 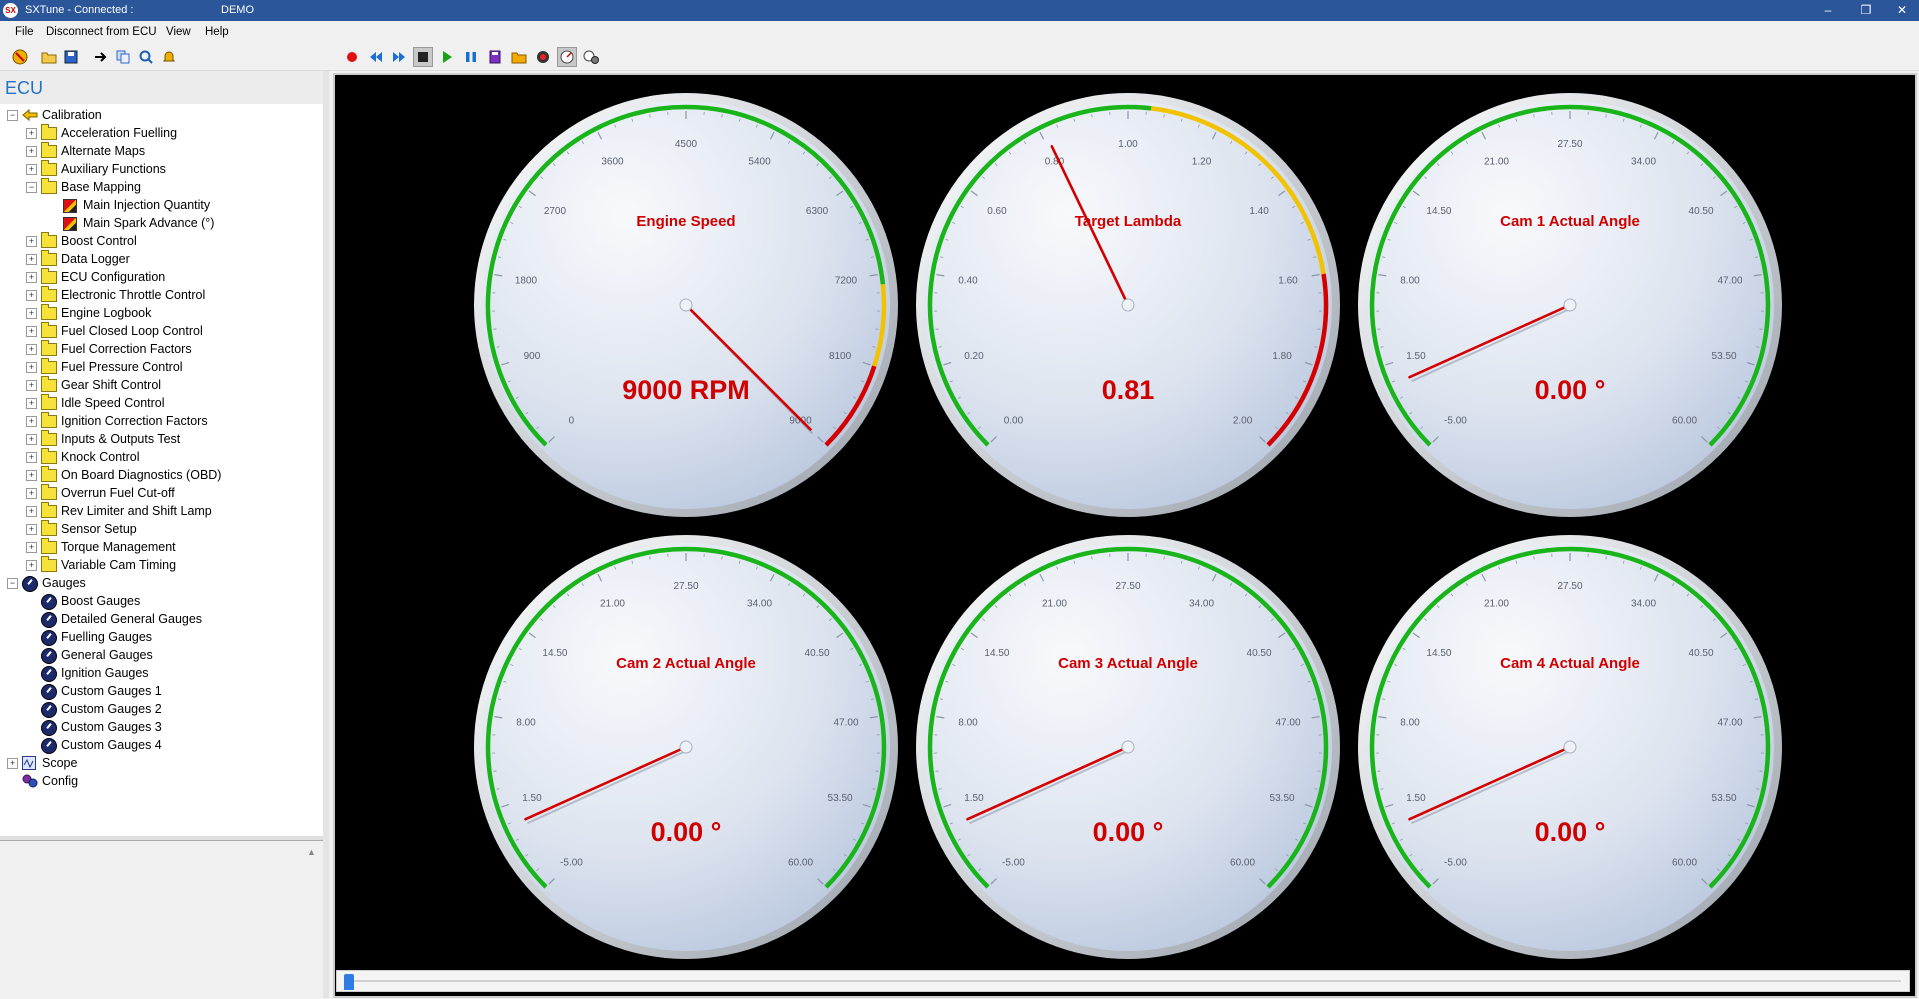 What do you see at coordinates (840, 356) in the screenshot?
I see `gauge-tick-label: 8100` at bounding box center [840, 356].